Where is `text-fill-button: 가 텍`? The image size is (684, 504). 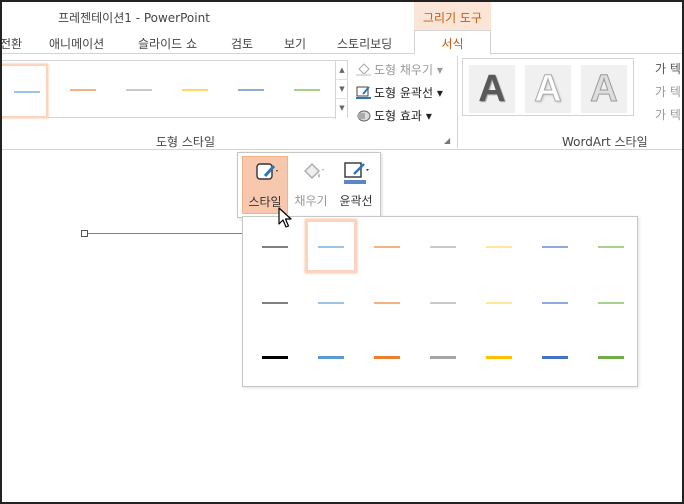 text-fill-button: 가 텍 is located at coordinates (668, 68).